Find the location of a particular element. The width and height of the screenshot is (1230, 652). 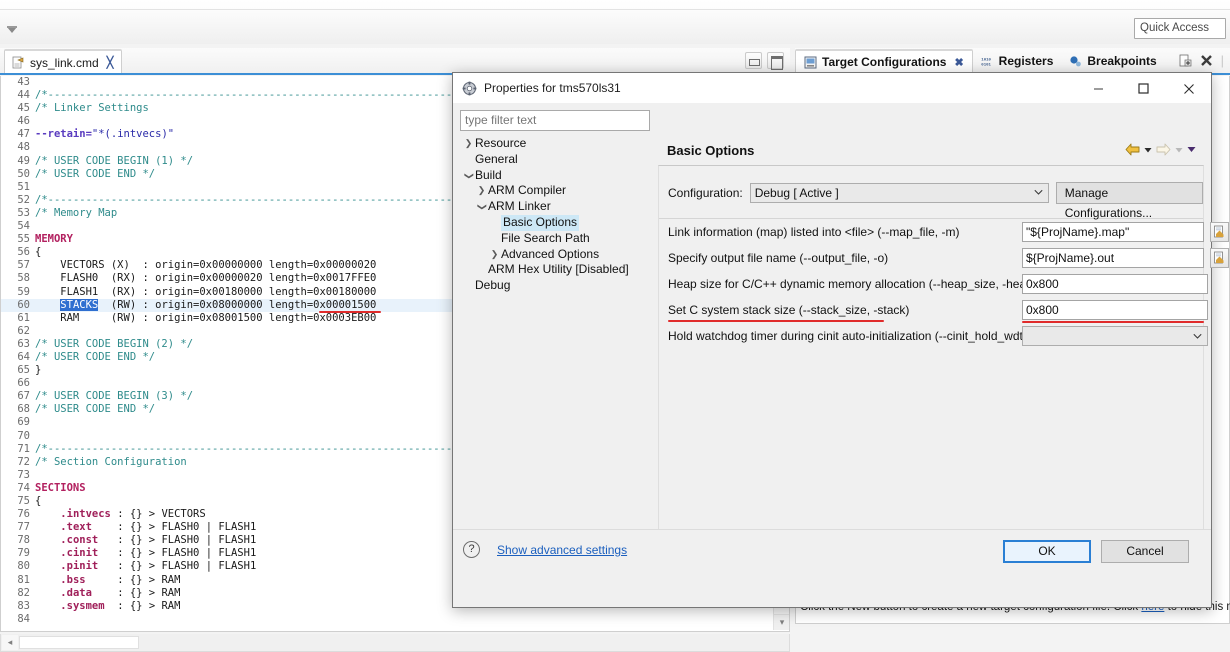

line-number: 57 is located at coordinates (23, 265).